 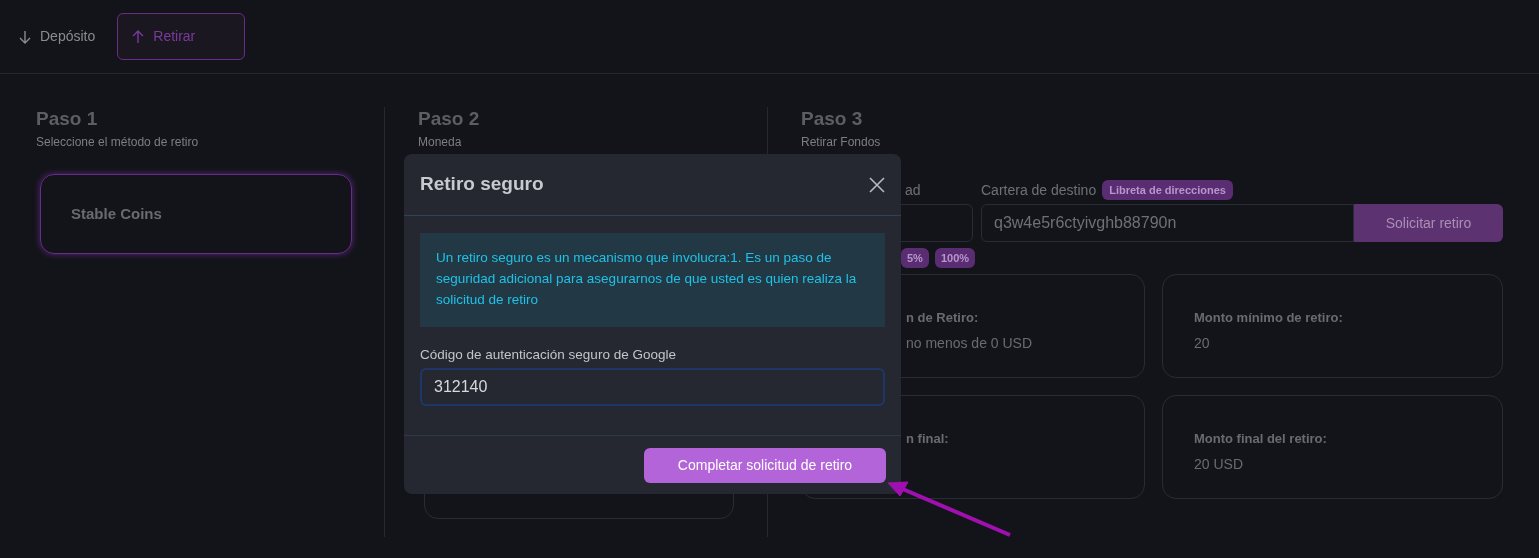 I want to click on info-value: no menos de 0 USD, so click(x=970, y=343).